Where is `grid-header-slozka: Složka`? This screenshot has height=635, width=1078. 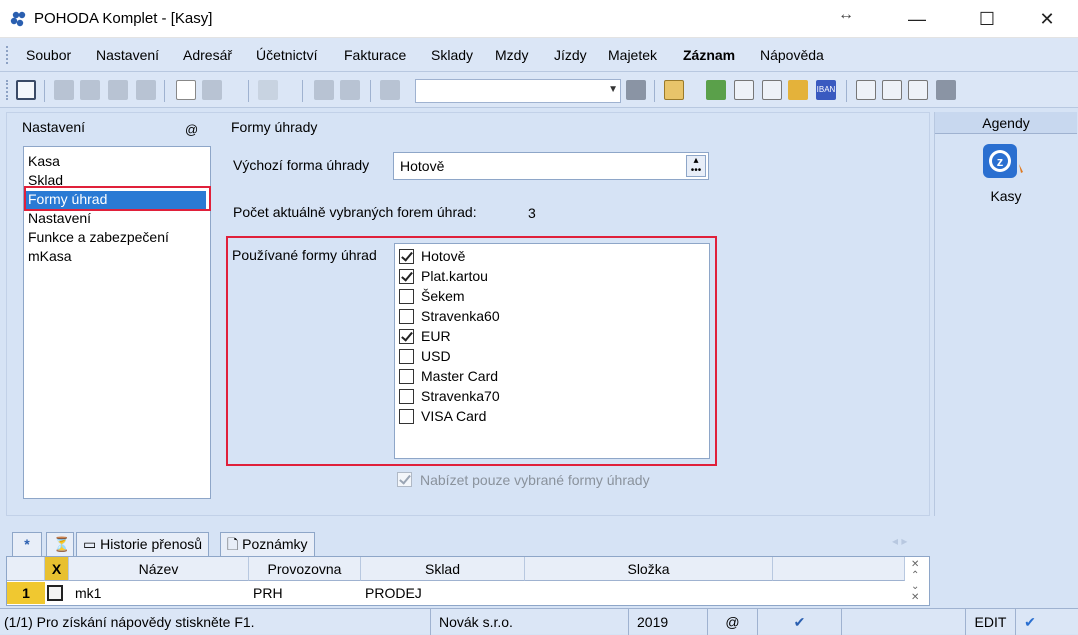
grid-header-slozka: Složka is located at coordinates (649, 569).